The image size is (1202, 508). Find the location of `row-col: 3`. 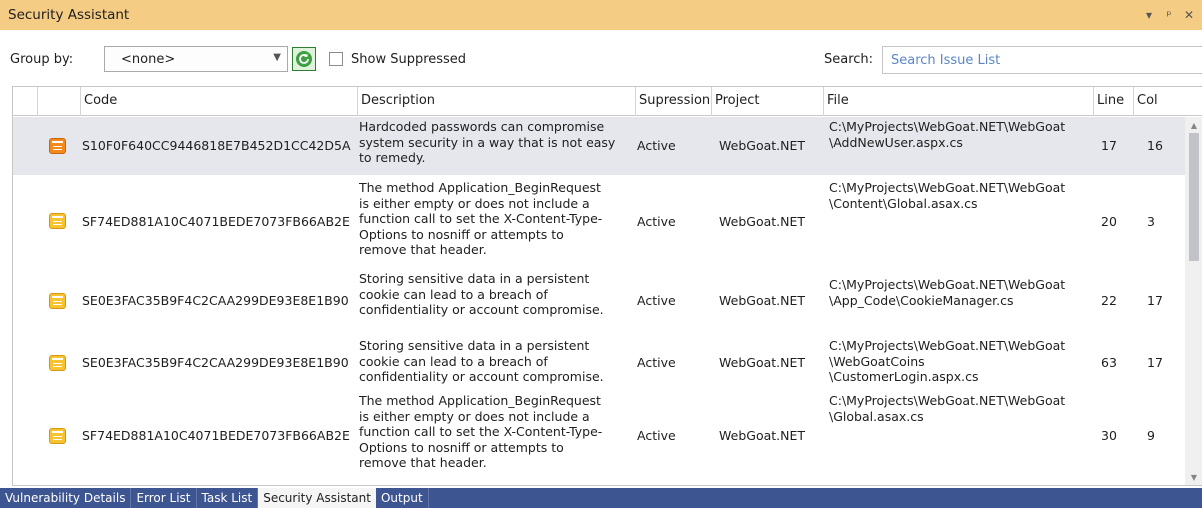

row-col: 3 is located at coordinates (1151, 221).